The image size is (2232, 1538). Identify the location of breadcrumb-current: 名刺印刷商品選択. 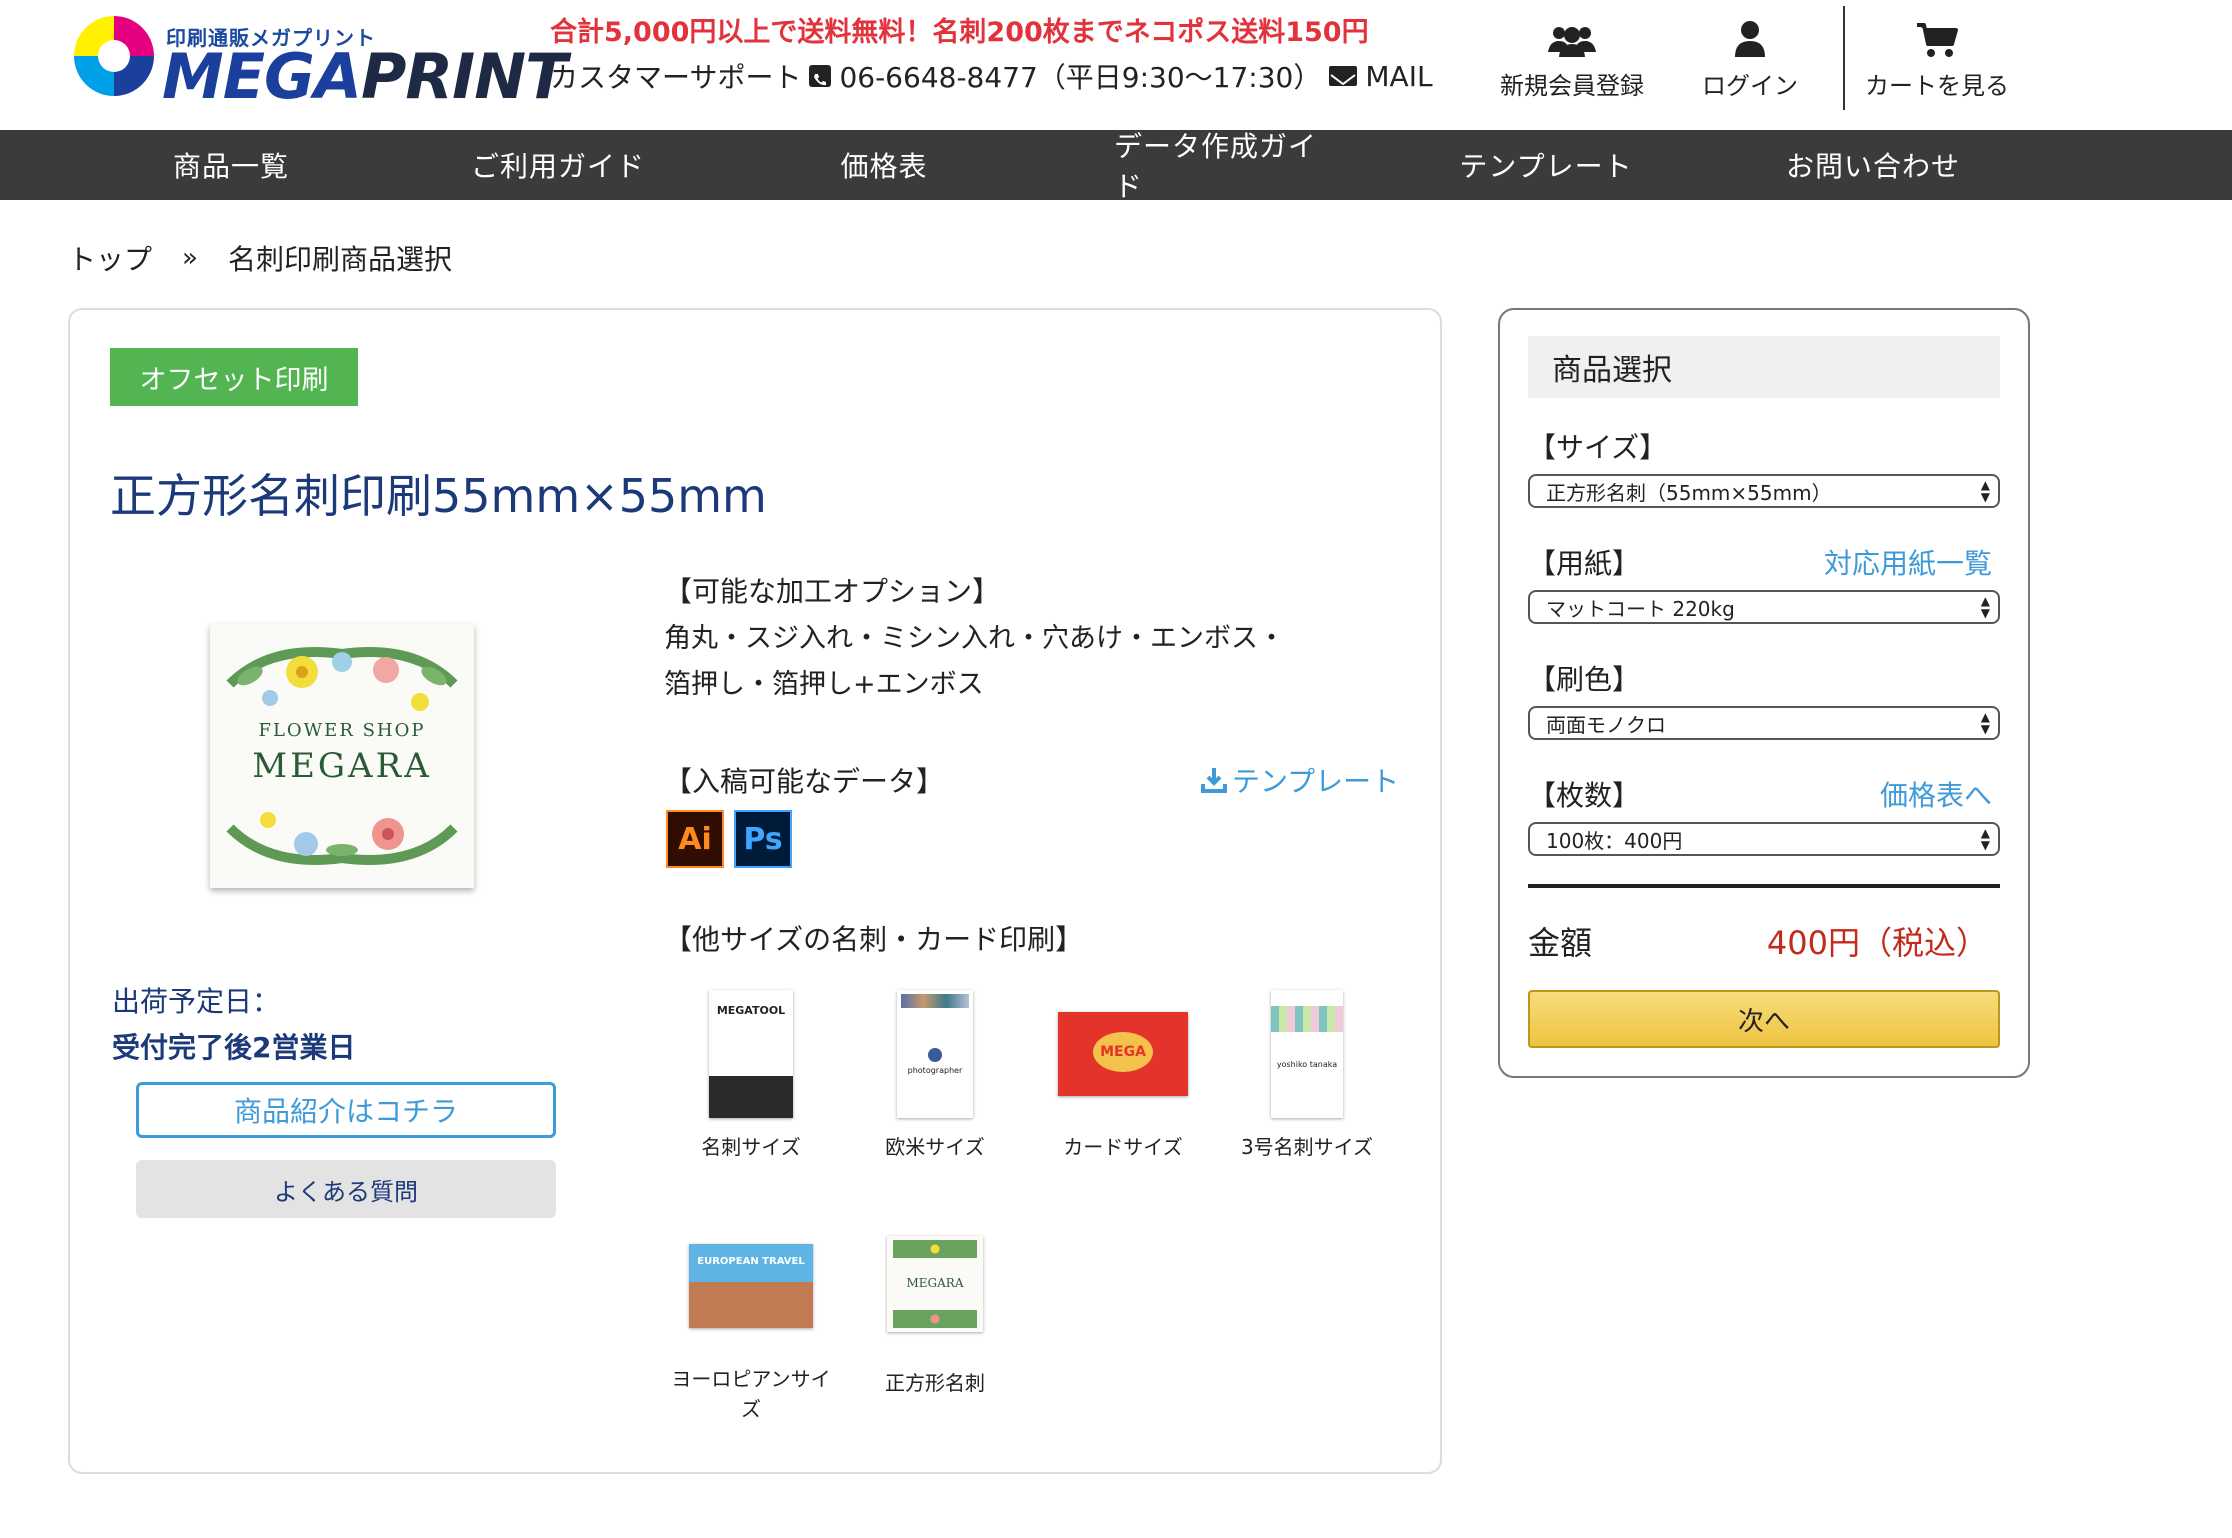
(339, 259).